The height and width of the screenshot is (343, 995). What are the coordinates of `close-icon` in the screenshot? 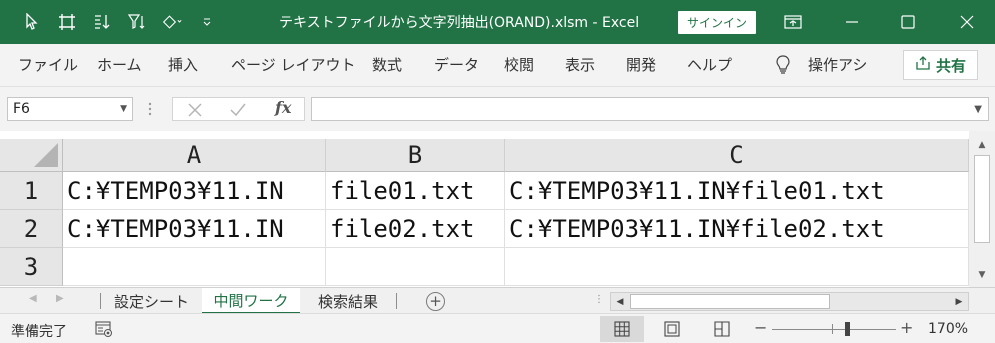 It's located at (967, 22).